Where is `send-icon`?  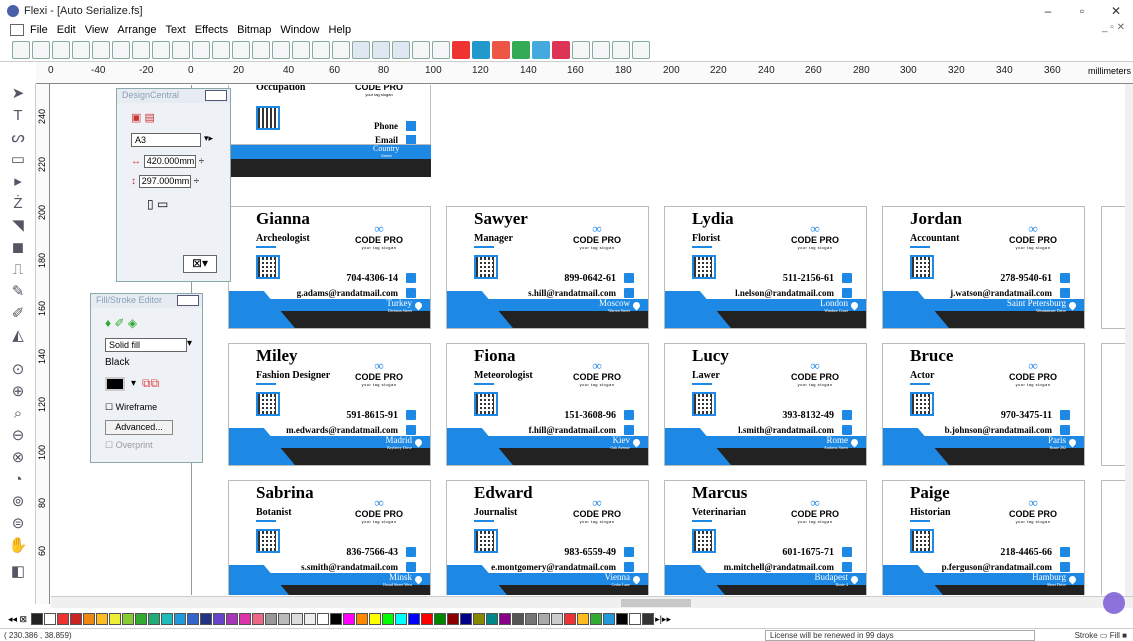 send-icon is located at coordinates (181, 49).